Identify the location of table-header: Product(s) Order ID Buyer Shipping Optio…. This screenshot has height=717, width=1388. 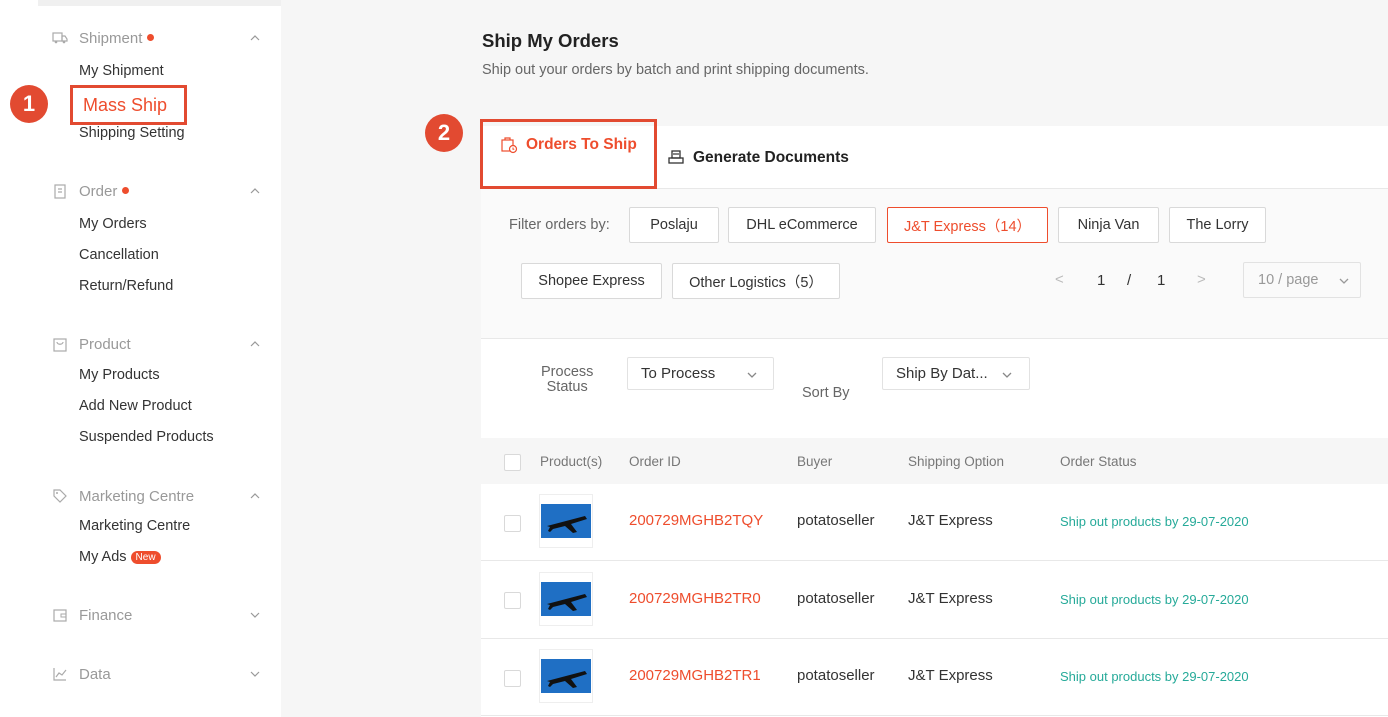
(934, 461).